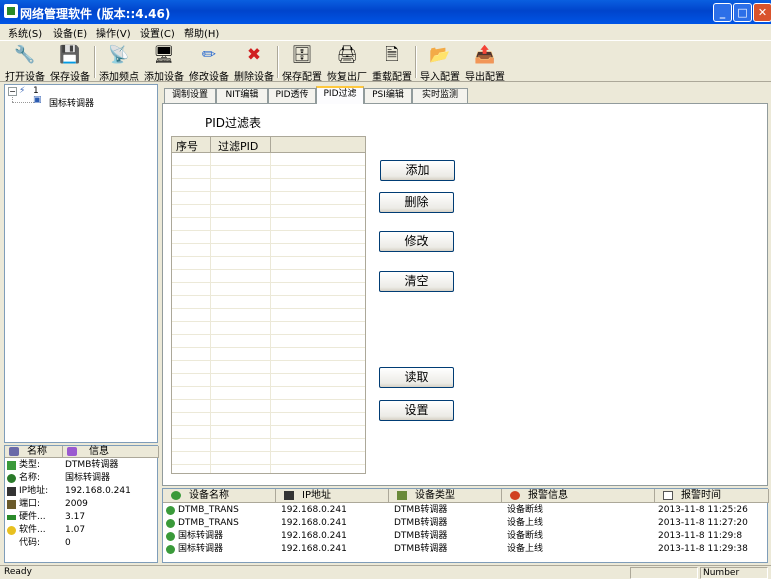 The height and width of the screenshot is (579, 771). What do you see at coordinates (270, 145) in the screenshot?
I see `column-divider` at bounding box center [270, 145].